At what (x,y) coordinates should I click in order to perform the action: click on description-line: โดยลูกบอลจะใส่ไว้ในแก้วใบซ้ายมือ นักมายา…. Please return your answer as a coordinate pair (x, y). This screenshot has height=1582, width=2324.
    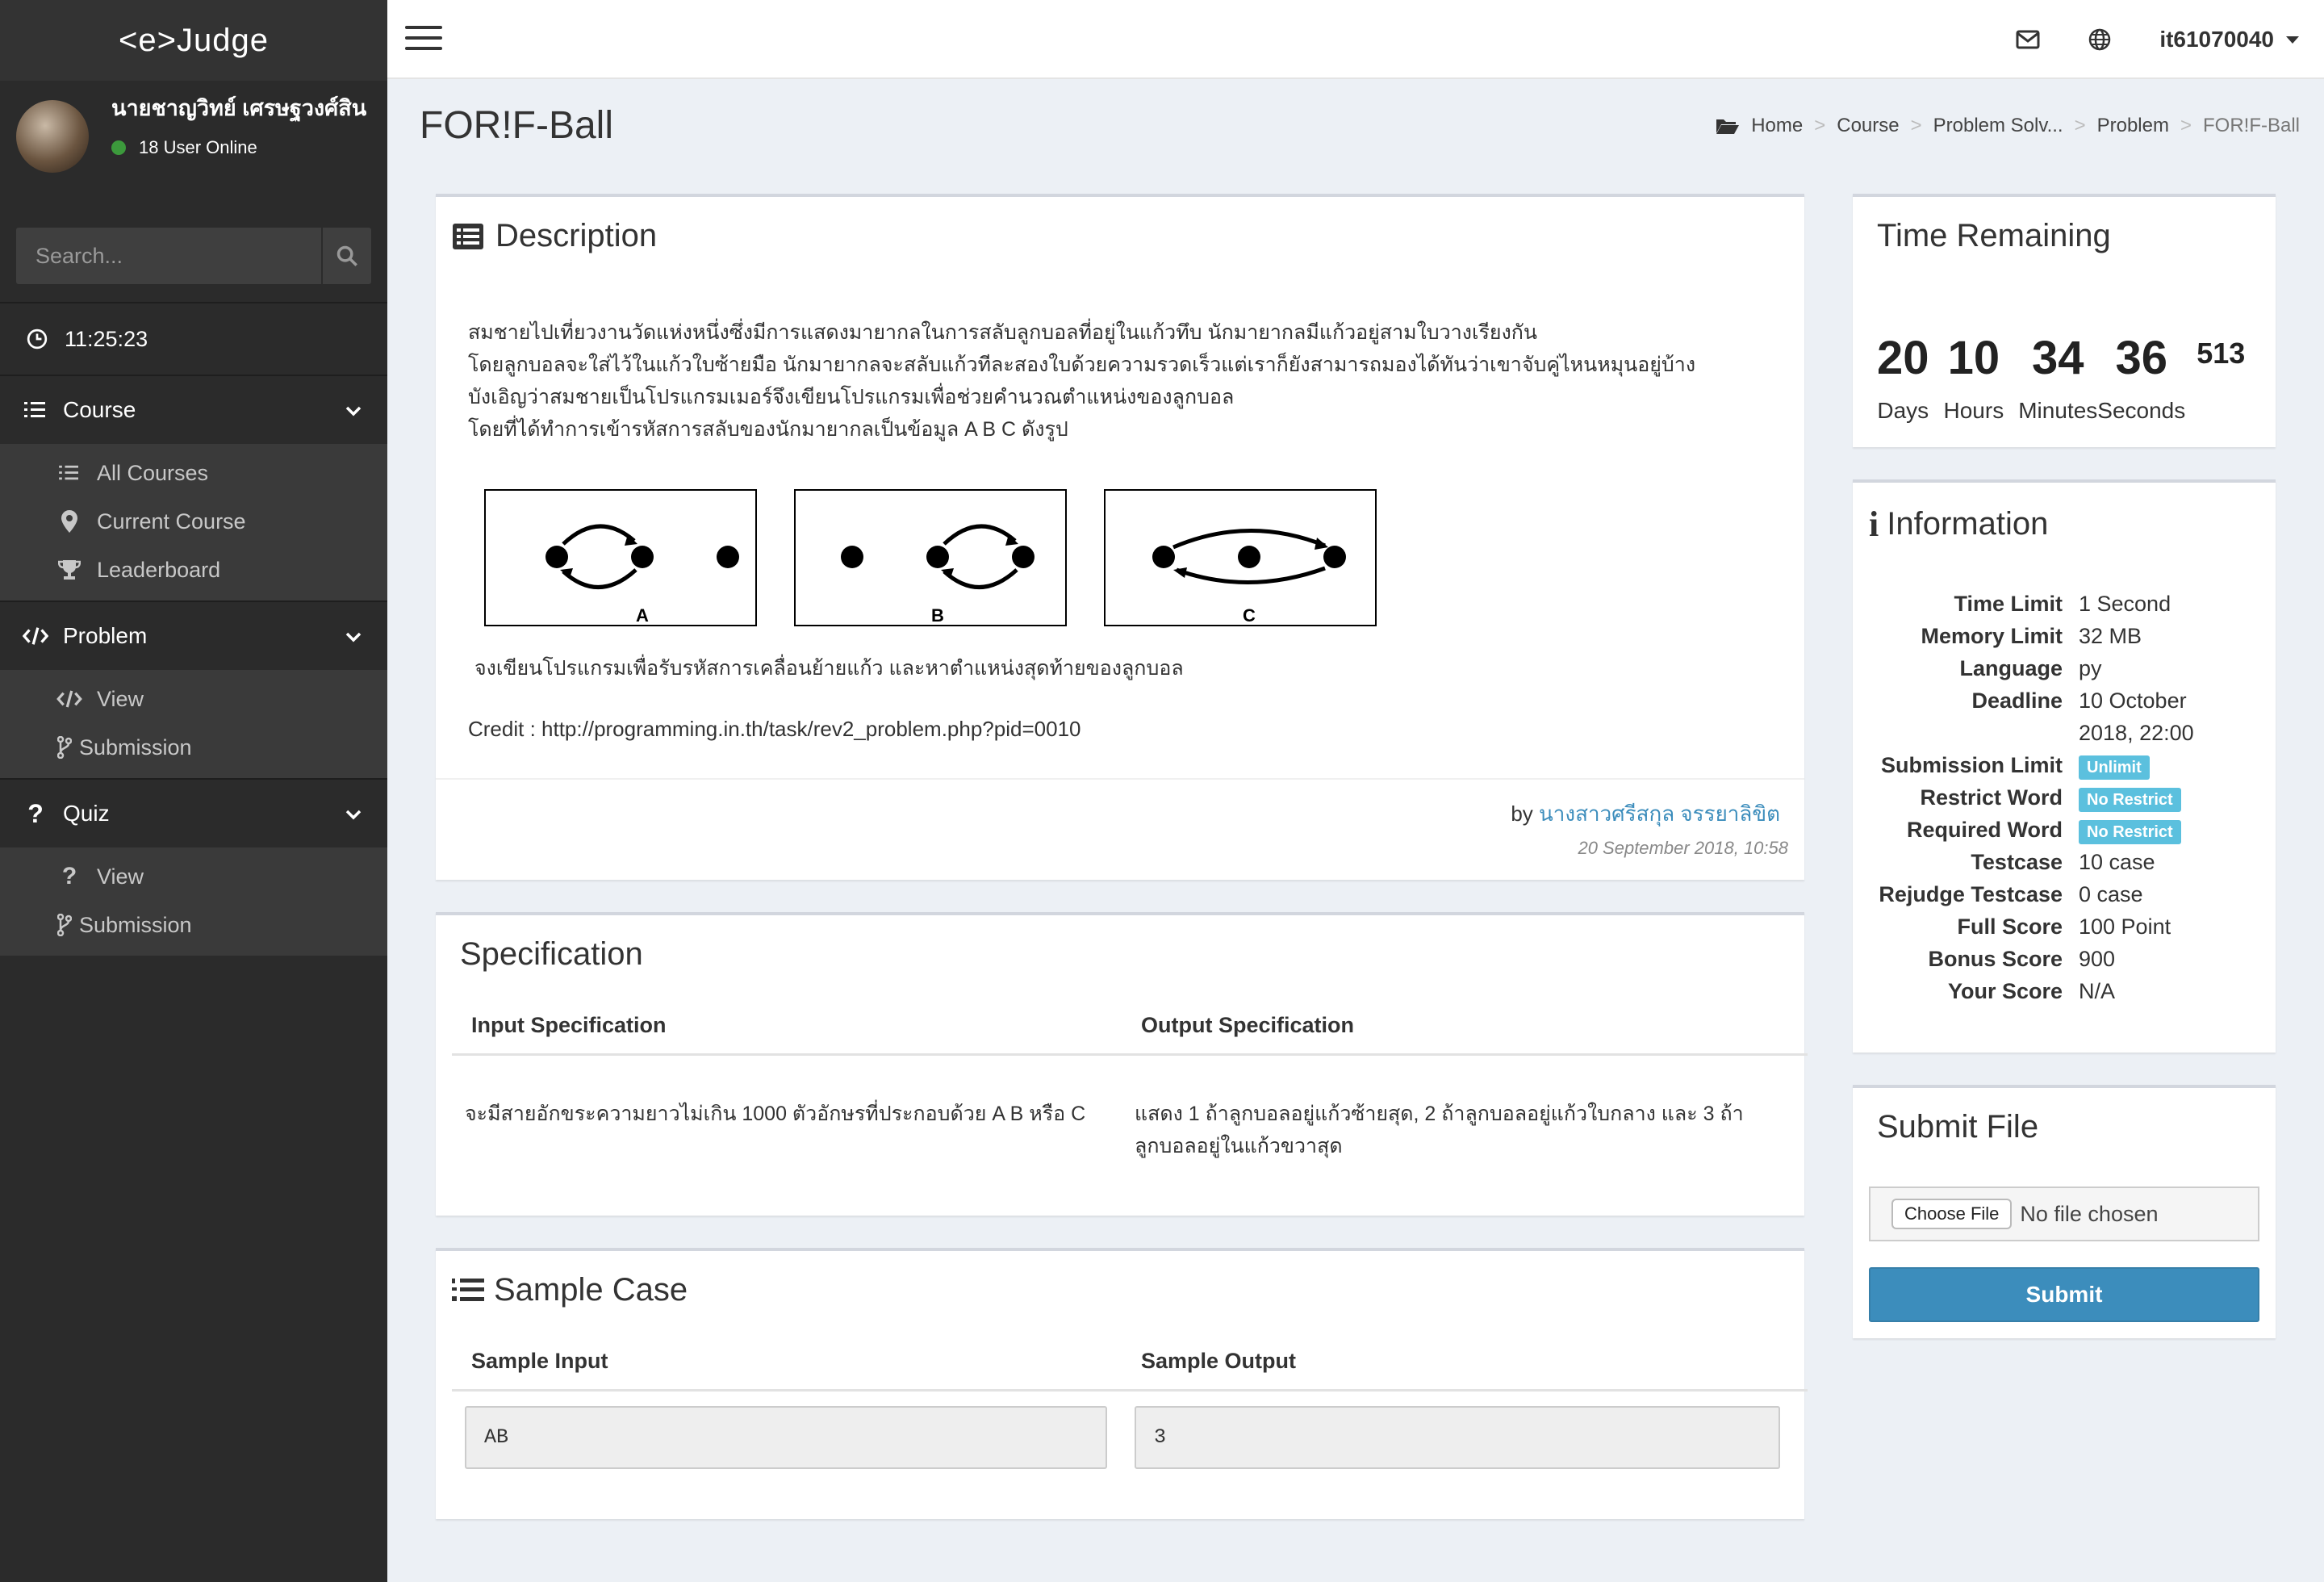
    Looking at the image, I should click on (1082, 365).